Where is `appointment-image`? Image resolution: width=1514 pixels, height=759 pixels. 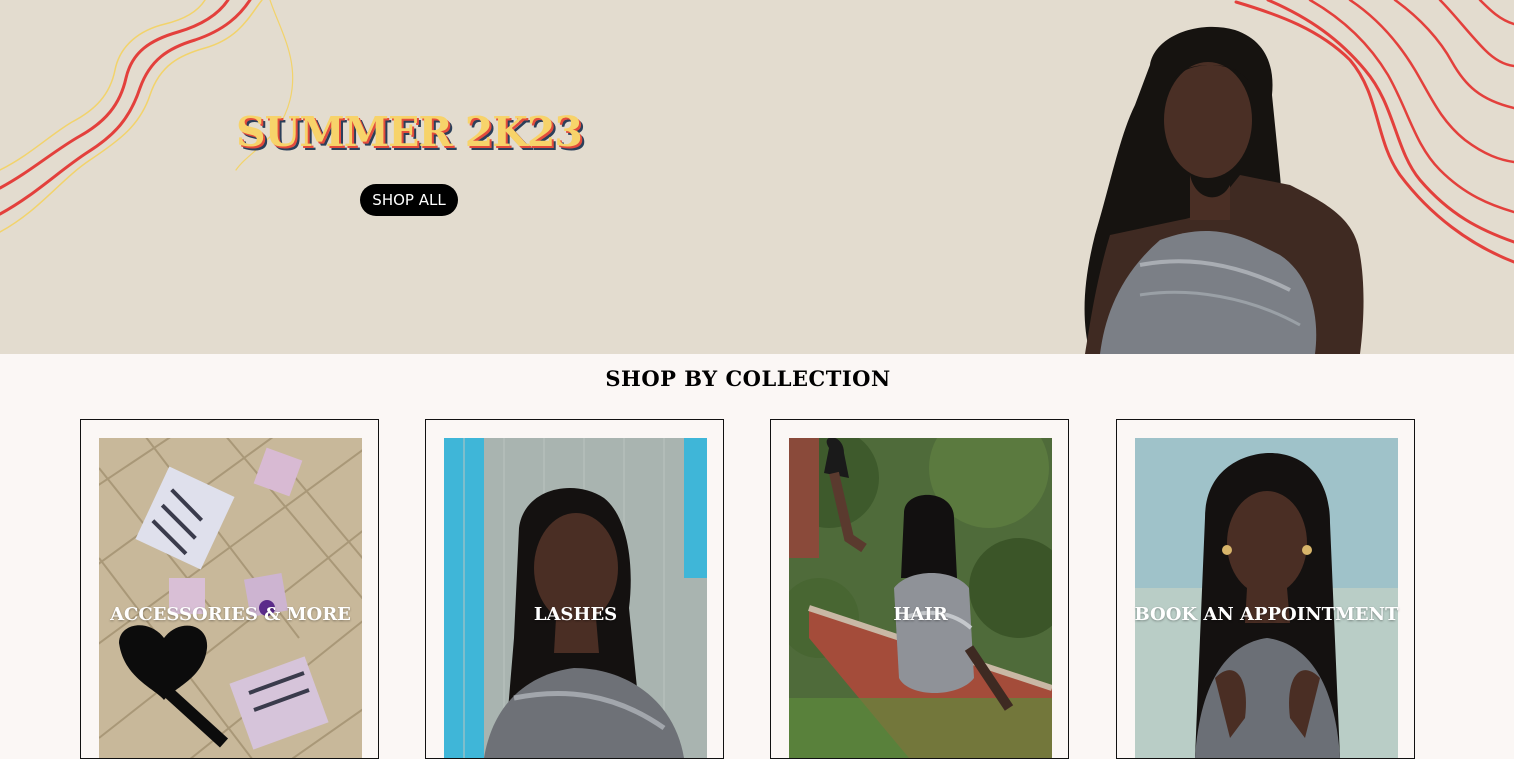
appointment-image is located at coordinates (1266, 598).